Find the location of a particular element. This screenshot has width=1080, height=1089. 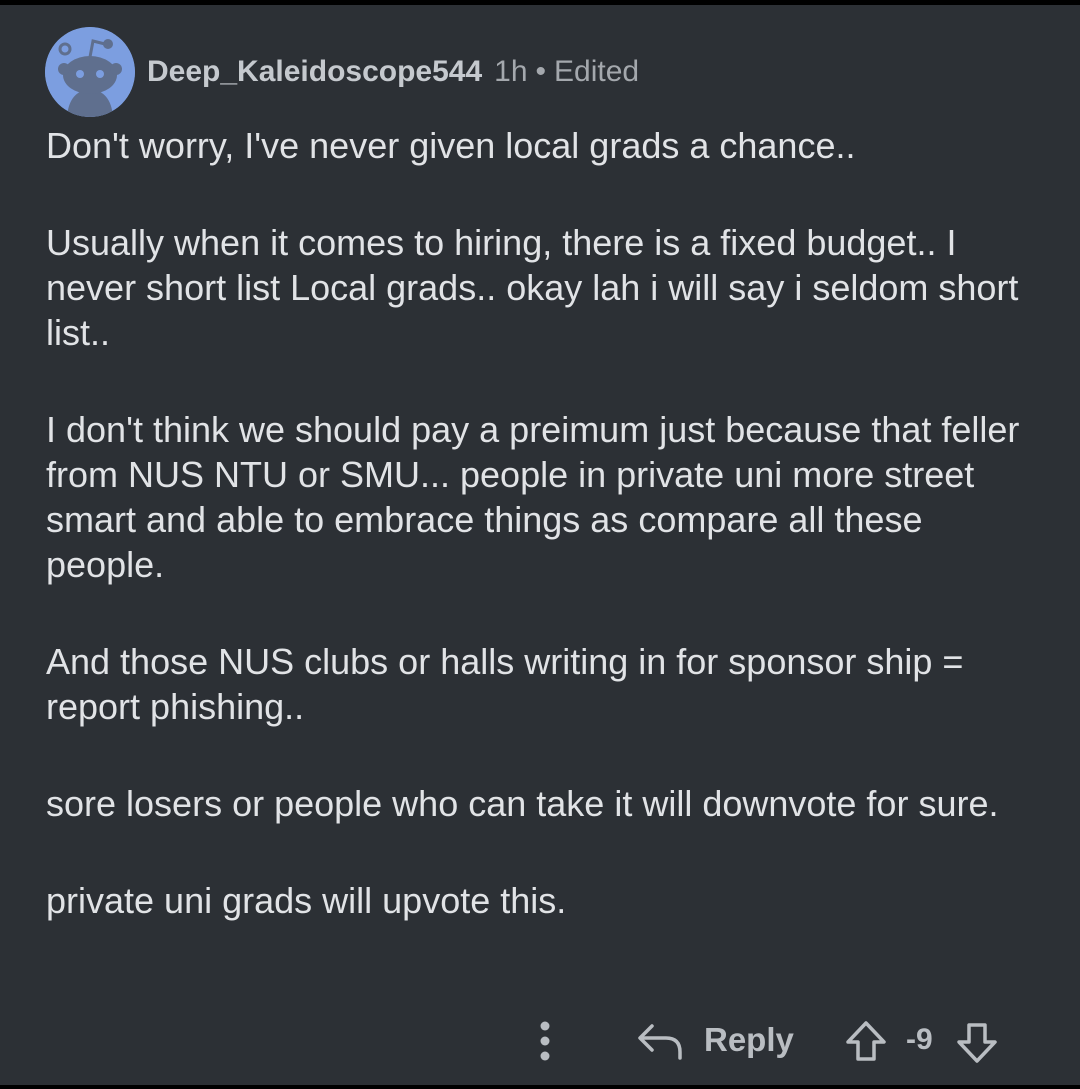

reply-arrow-icon is located at coordinates (660, 1042).